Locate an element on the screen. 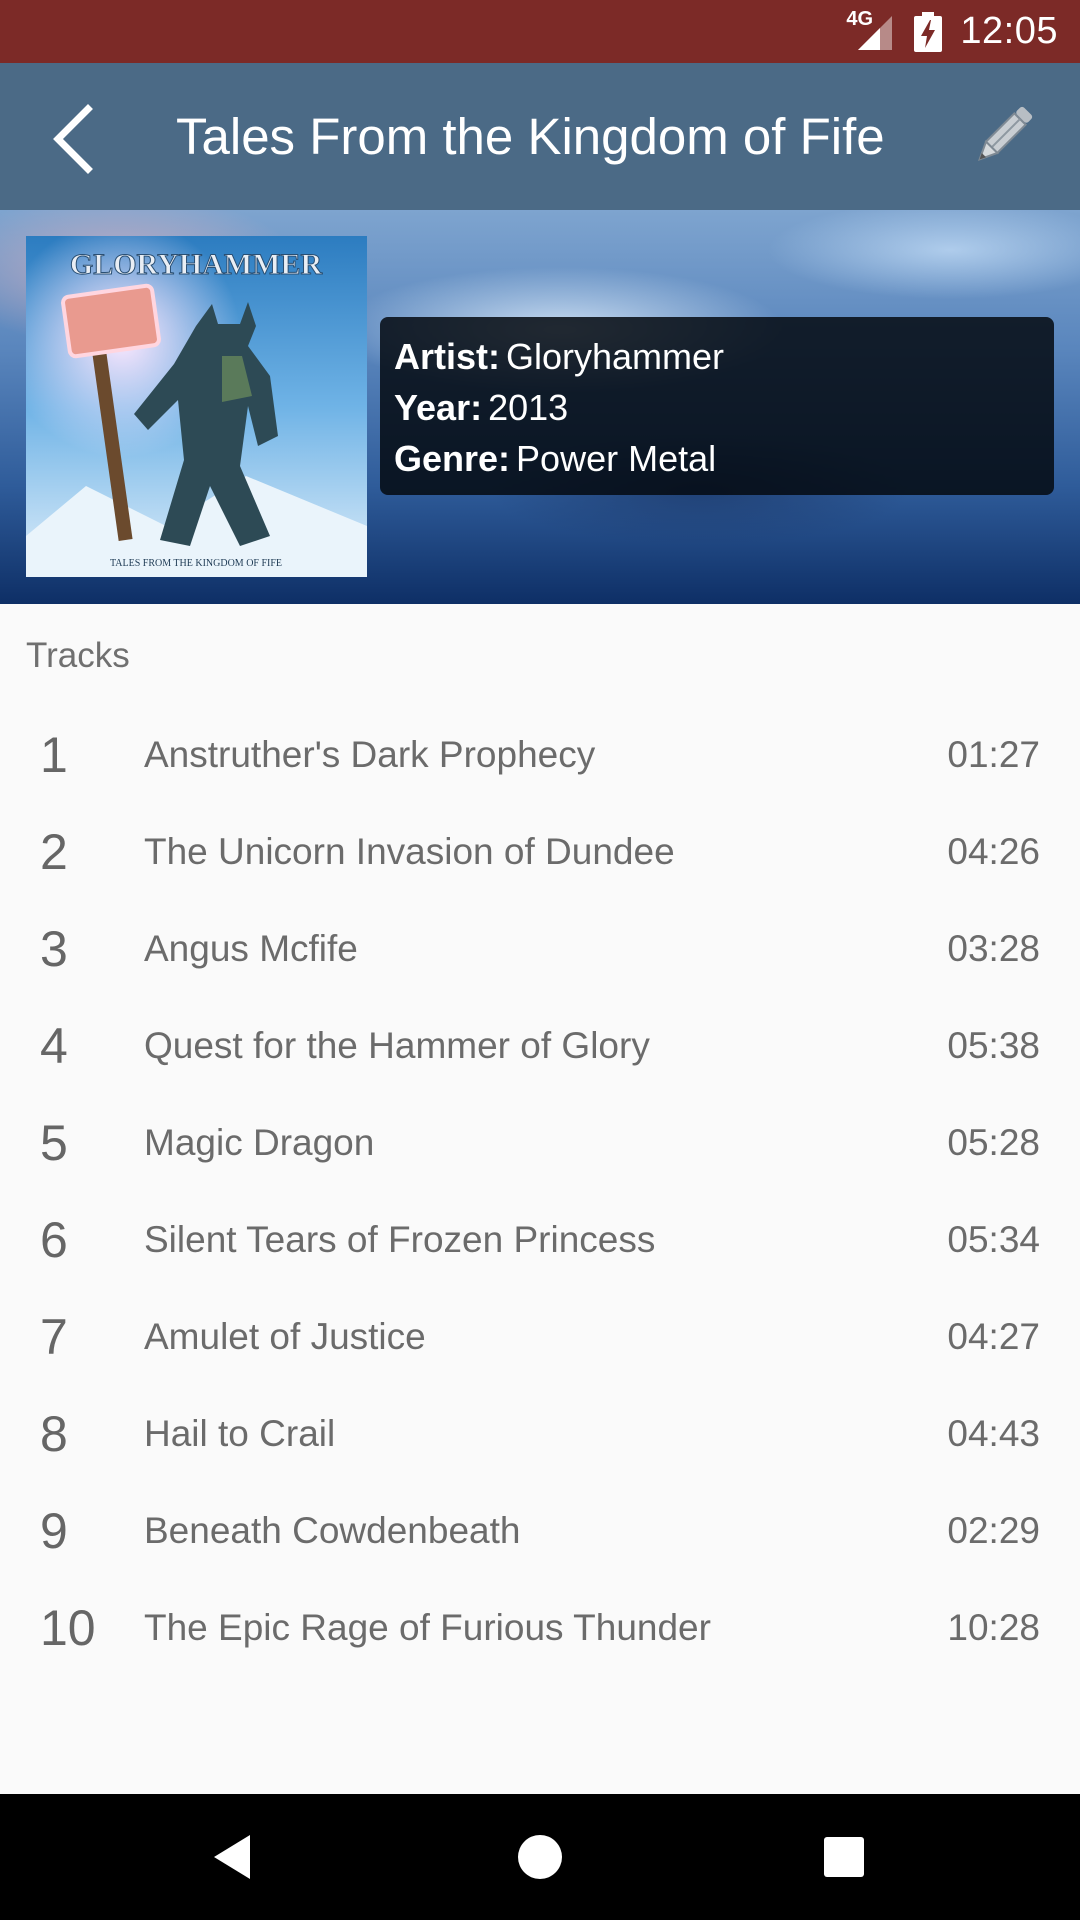  track-duration: 05:28 is located at coordinates (993, 1142).